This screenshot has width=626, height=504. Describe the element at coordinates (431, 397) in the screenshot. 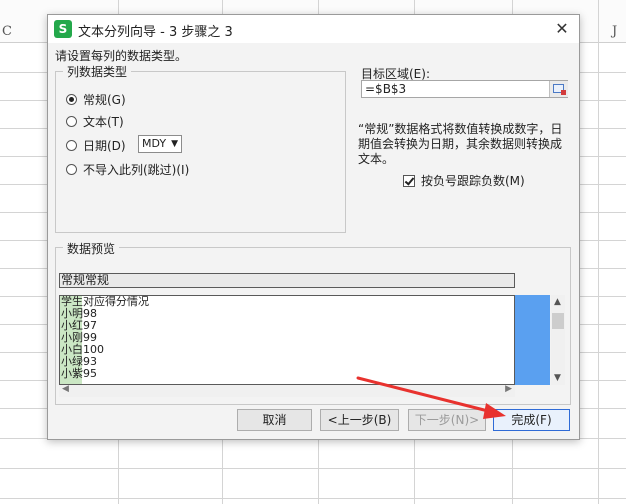

I see `annotation-arrow` at that location.